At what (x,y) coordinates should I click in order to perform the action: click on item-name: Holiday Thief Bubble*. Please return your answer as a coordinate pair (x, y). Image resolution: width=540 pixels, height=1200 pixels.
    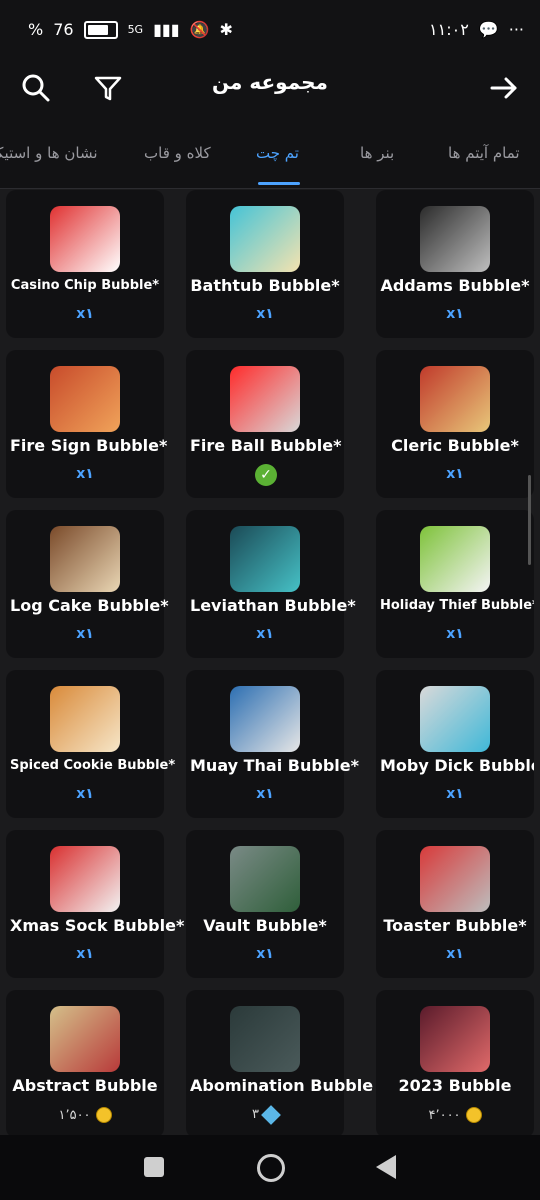
    Looking at the image, I should click on (457, 605).